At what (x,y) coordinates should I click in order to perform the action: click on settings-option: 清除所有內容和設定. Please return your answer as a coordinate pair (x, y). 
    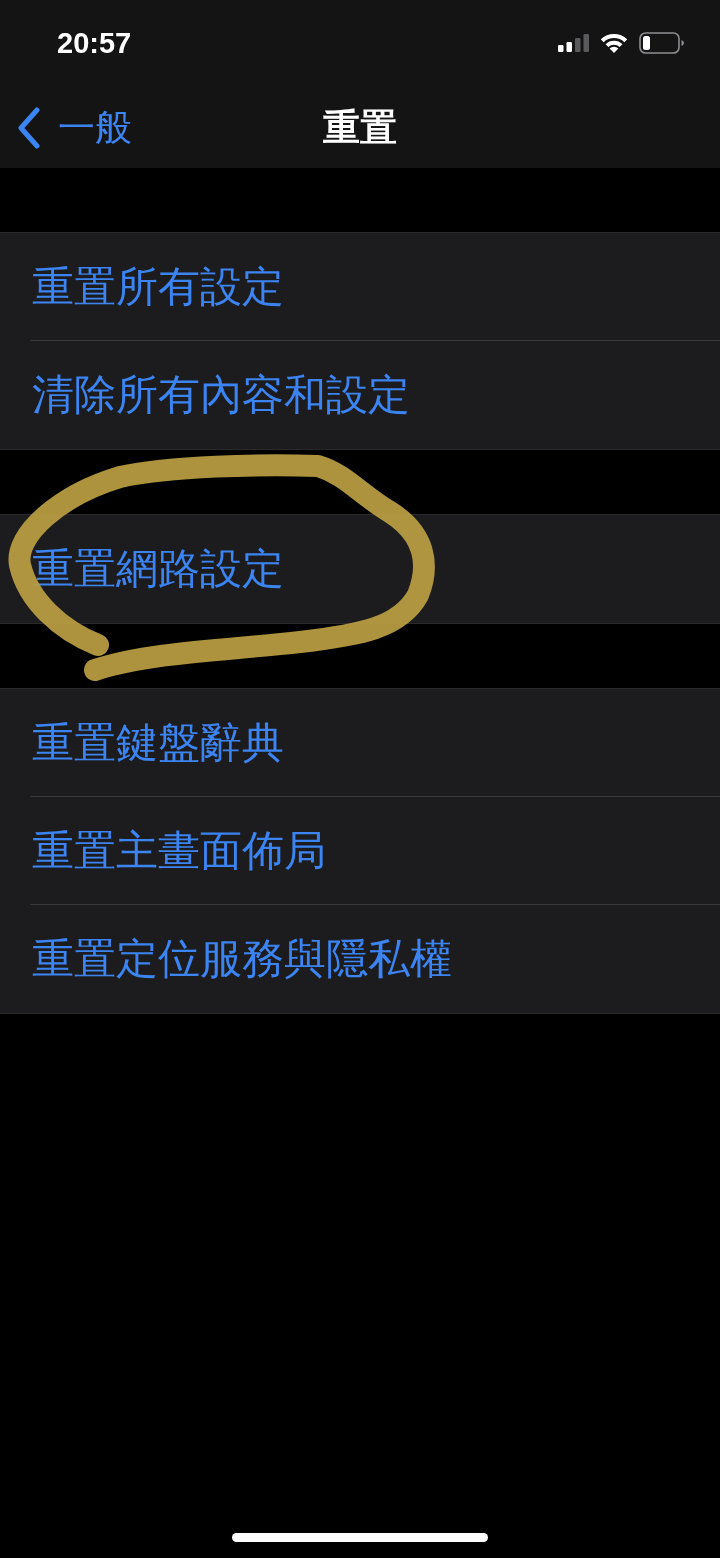
    Looking at the image, I should click on (360, 395).